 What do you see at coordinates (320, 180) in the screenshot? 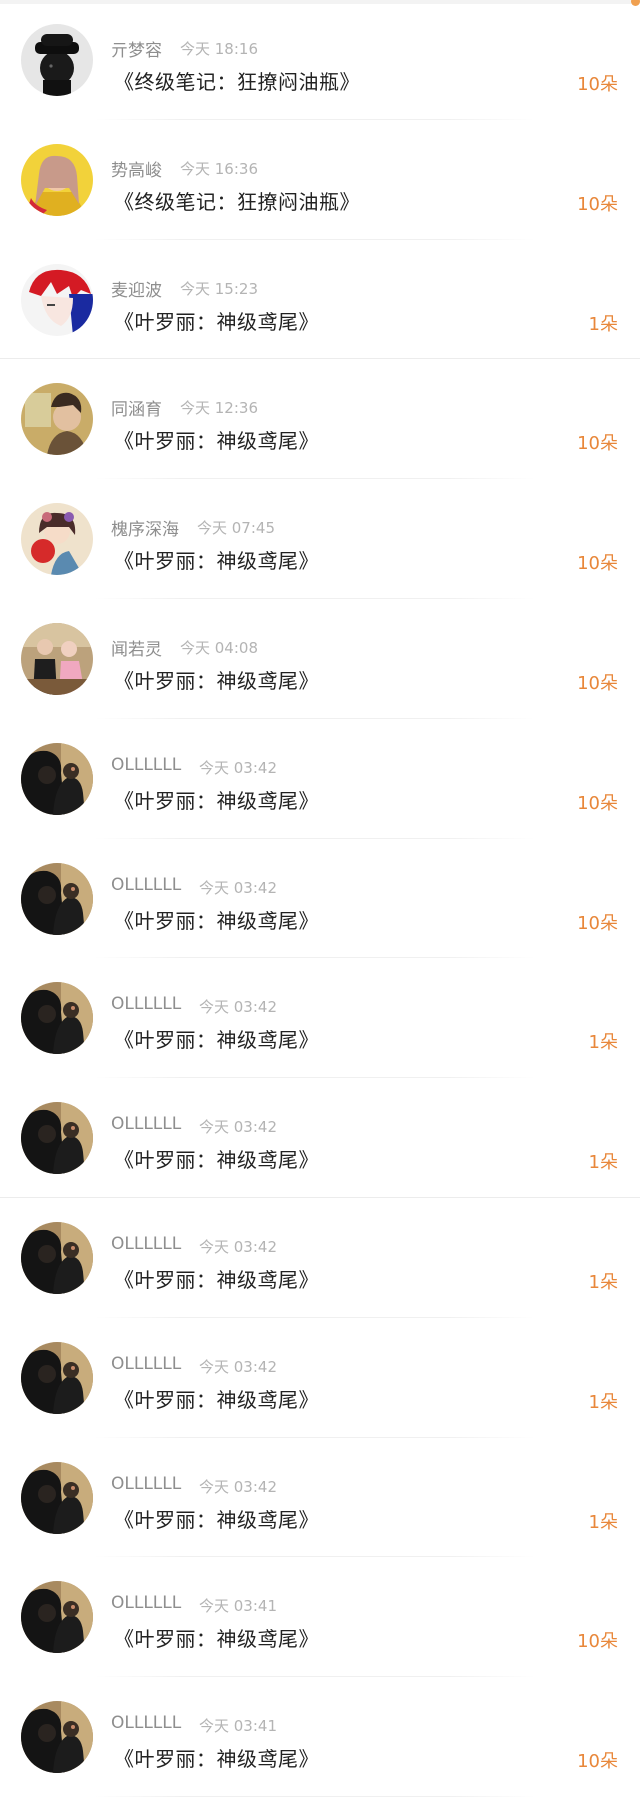
I see `gift-record-row: 势高峻 今天 16:36 《终级笔记：狂撩闷油瓶》 10朵` at bounding box center [320, 180].